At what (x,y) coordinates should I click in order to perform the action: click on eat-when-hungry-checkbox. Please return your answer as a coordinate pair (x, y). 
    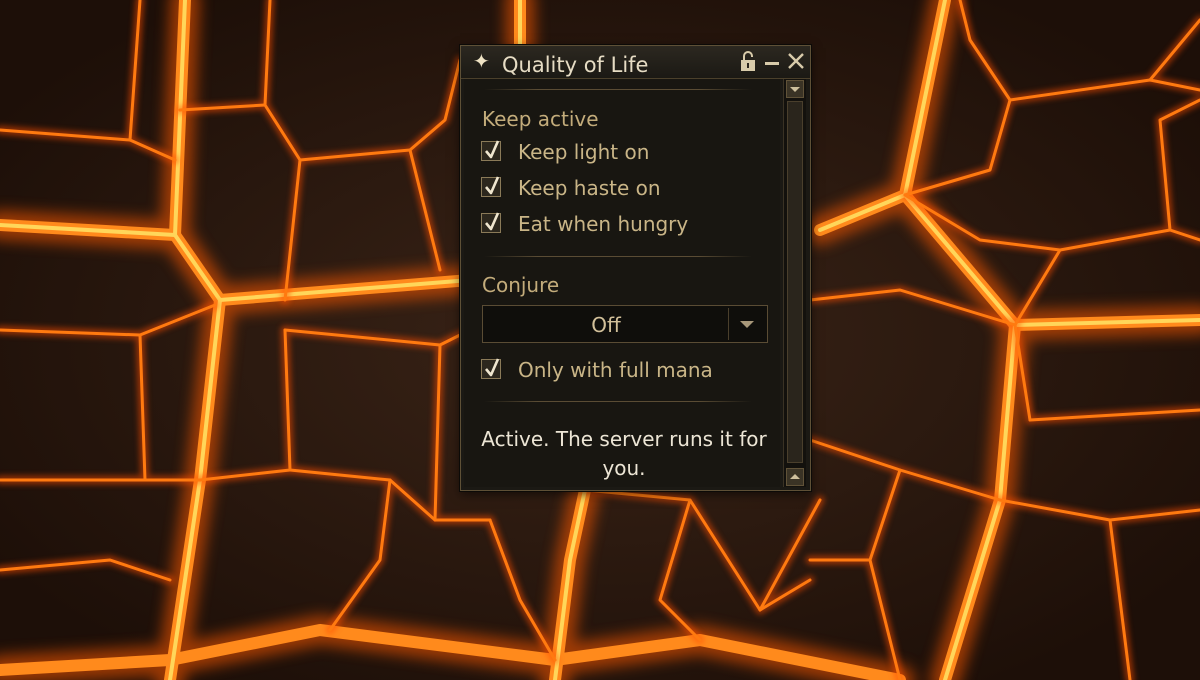
    Looking at the image, I should click on (491, 222).